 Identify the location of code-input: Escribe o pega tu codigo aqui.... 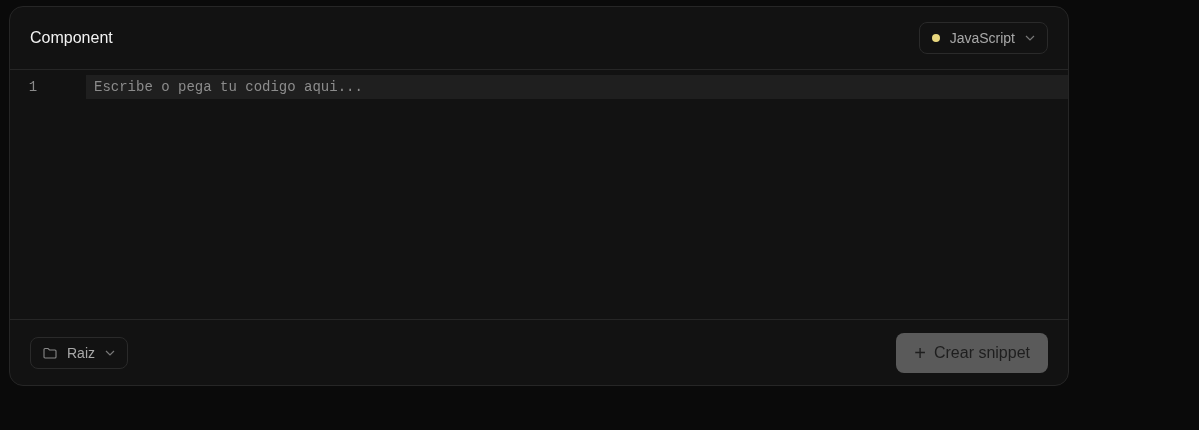
(577, 87).